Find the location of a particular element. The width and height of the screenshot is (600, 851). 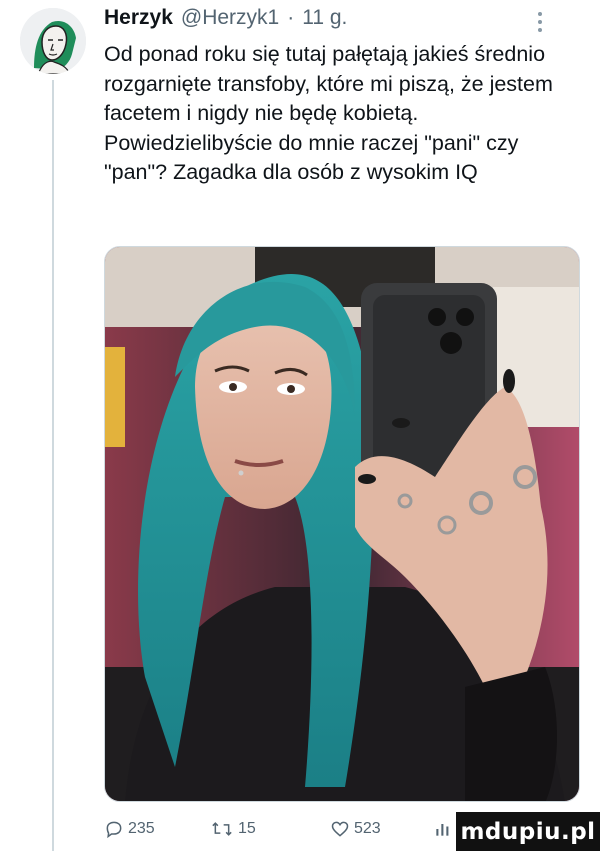

more-dots-icon is located at coordinates (540, 14).